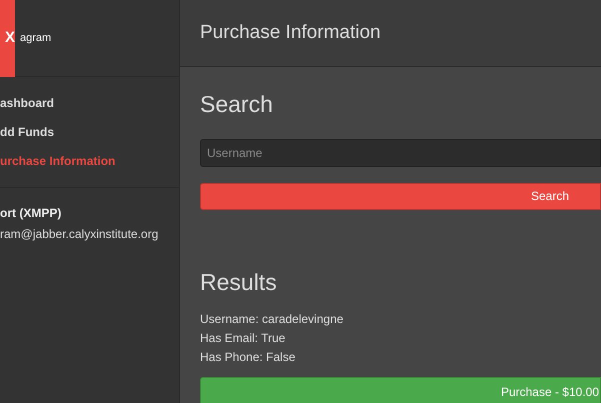 The width and height of the screenshot is (601, 403). Describe the element at coordinates (58, 161) in the screenshot. I see `nav-item: urchase Information` at that location.